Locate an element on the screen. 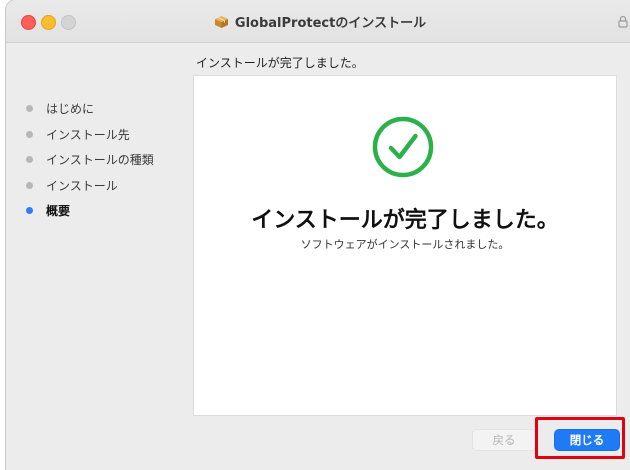  step-destination: インストール先 is located at coordinates (90, 135).